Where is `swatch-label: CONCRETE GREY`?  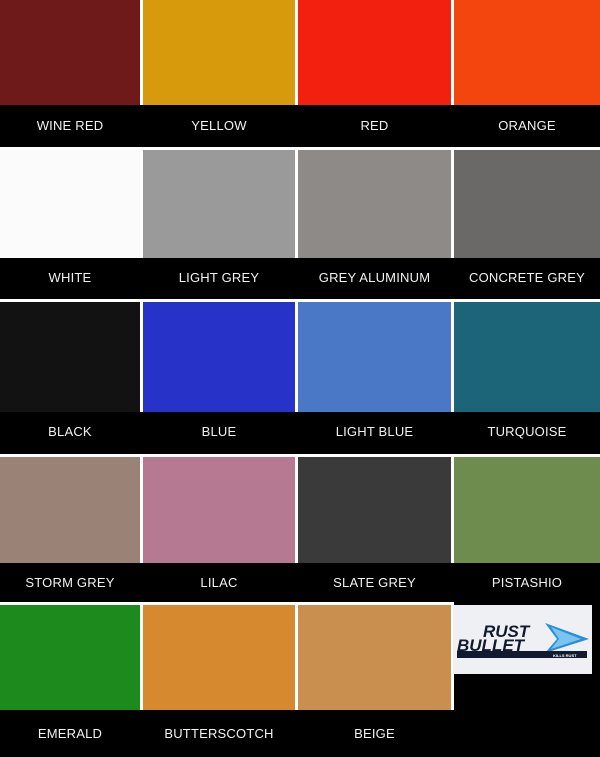
swatch-label: CONCRETE GREY is located at coordinates (526, 277).